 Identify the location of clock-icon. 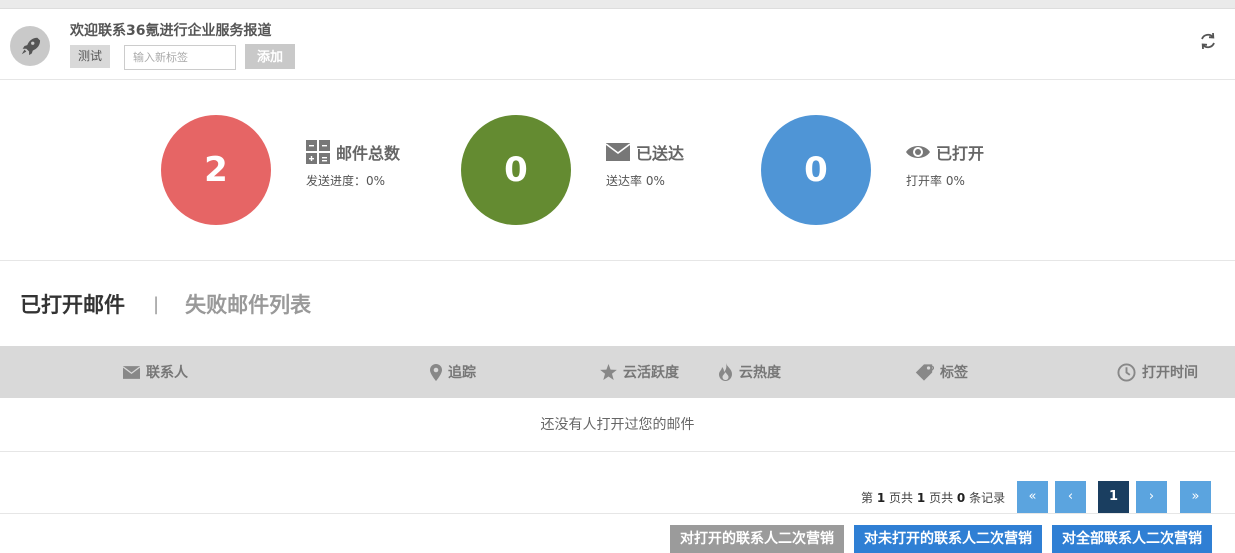
(1126, 372).